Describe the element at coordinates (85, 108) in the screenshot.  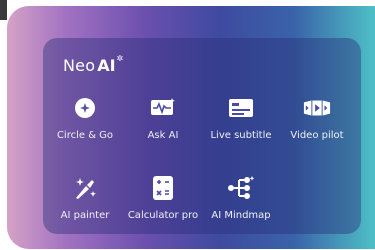
I see `circle-go-icon` at that location.